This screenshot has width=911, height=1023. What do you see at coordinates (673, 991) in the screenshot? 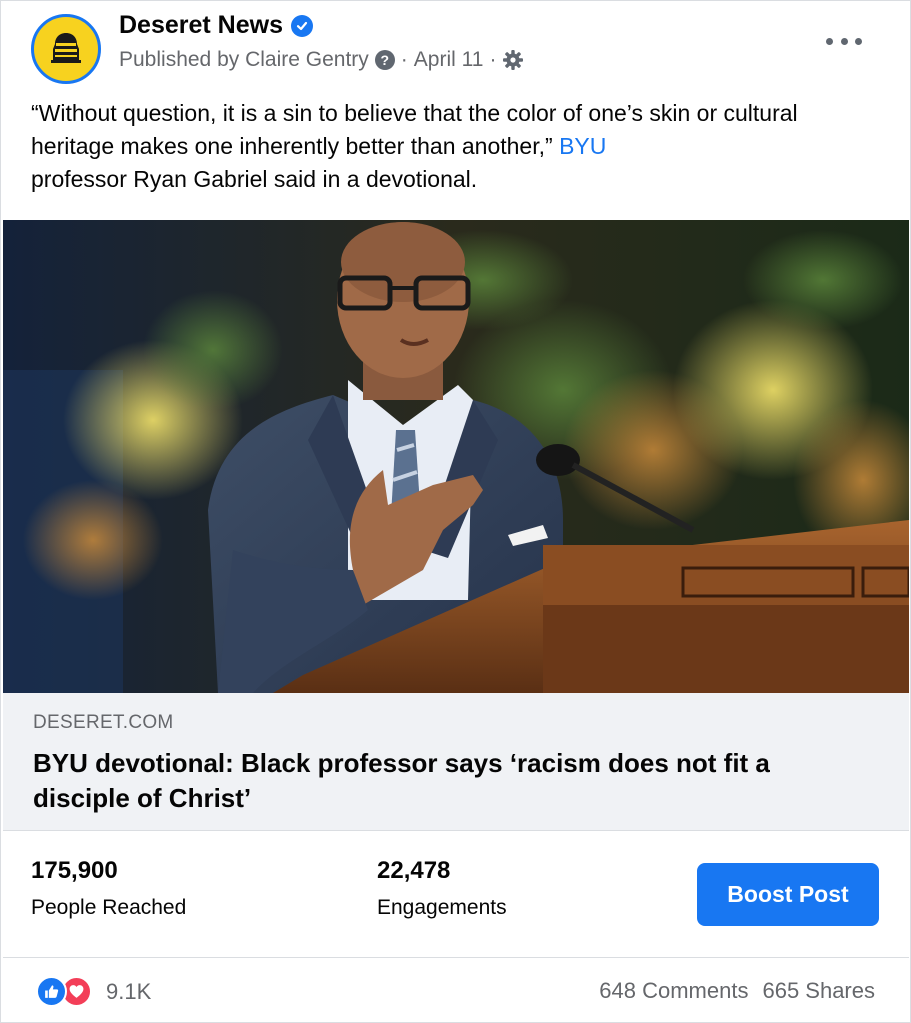
I see `comments-link: 648 Comments` at bounding box center [673, 991].